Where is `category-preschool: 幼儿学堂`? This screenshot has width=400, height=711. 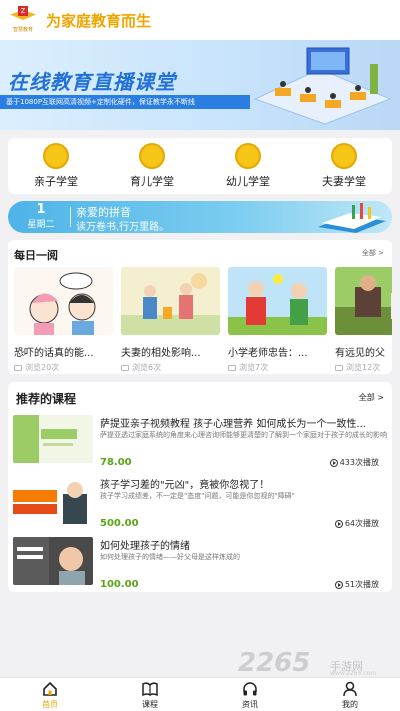 category-preschool: 幼儿学堂 is located at coordinates (248, 166).